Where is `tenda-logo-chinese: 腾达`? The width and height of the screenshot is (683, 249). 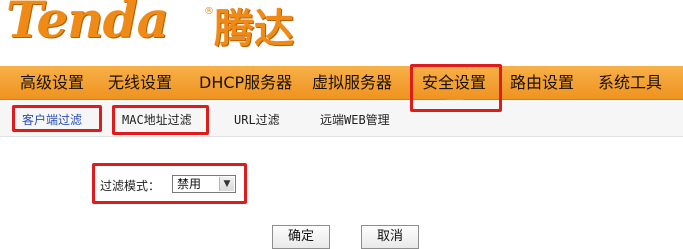 tenda-logo-chinese: 腾达 is located at coordinates (254, 29).